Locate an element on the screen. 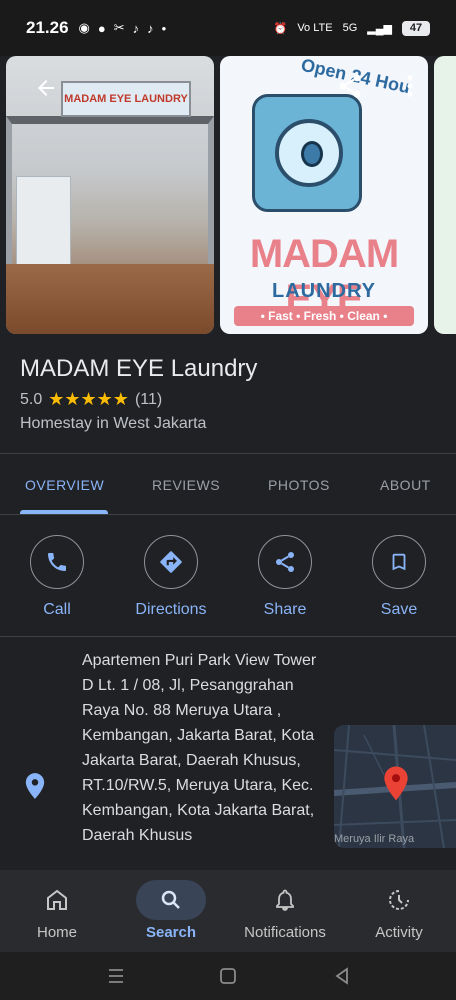 The image size is (456, 1000). home-system-icon is located at coordinates (228, 976).